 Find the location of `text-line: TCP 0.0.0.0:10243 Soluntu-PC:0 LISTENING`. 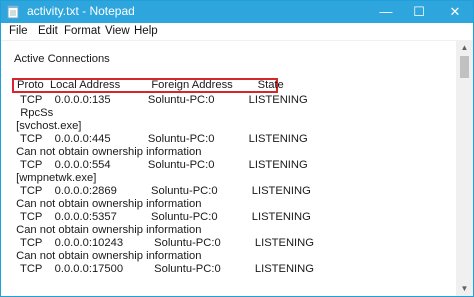

text-line: TCP 0.0.0.0:10243 Soluntu-PC:0 LISTENING is located at coordinates (164, 243).